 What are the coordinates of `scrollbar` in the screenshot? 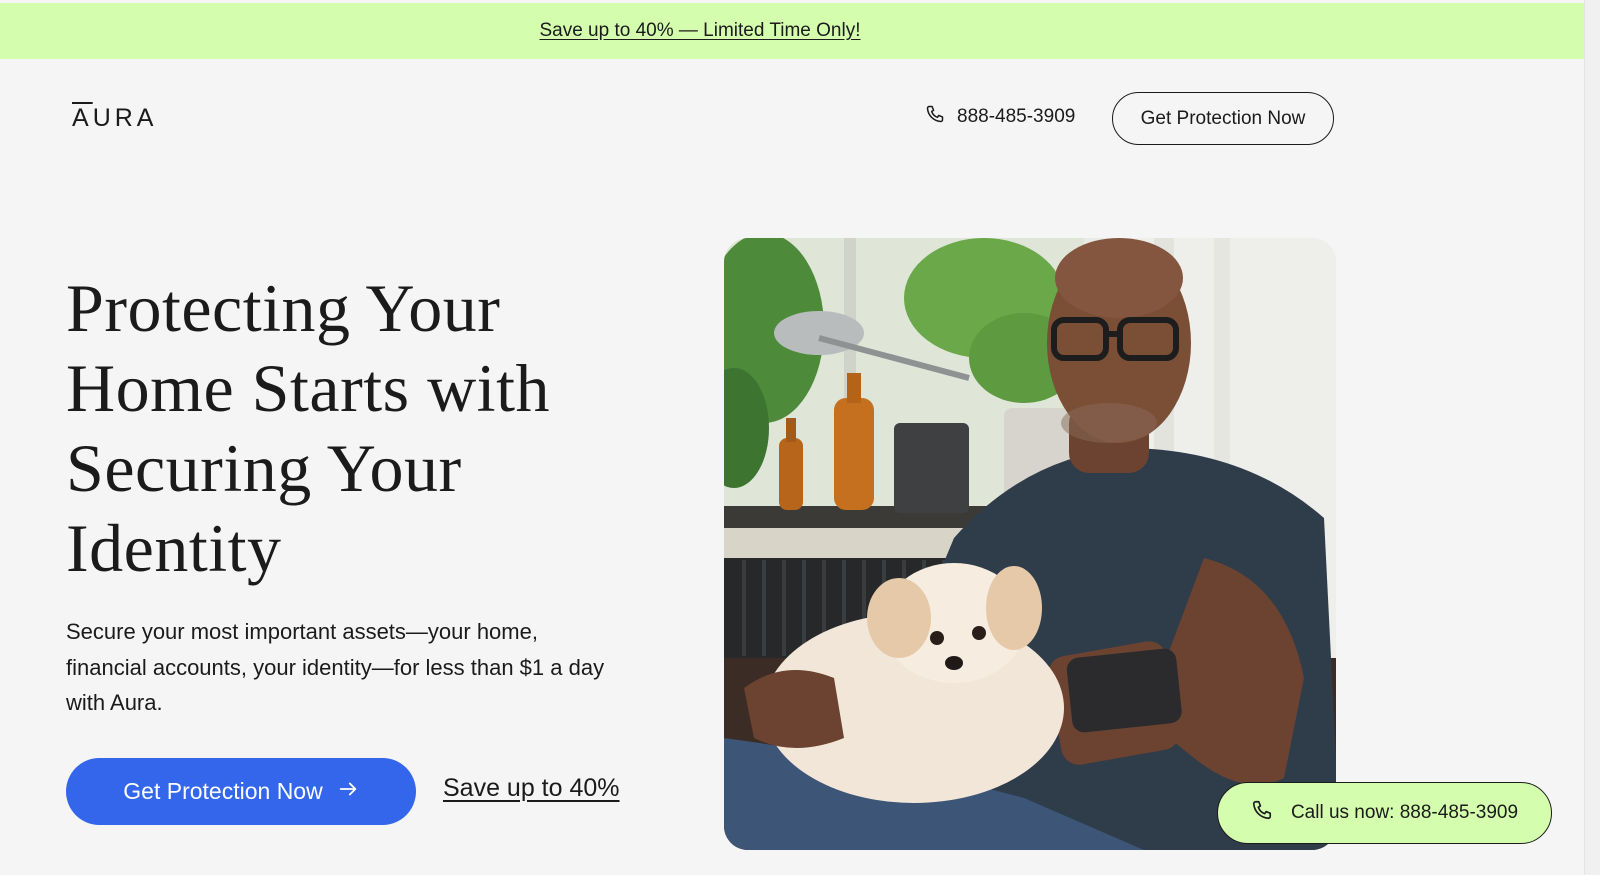 It's located at (1592, 437).